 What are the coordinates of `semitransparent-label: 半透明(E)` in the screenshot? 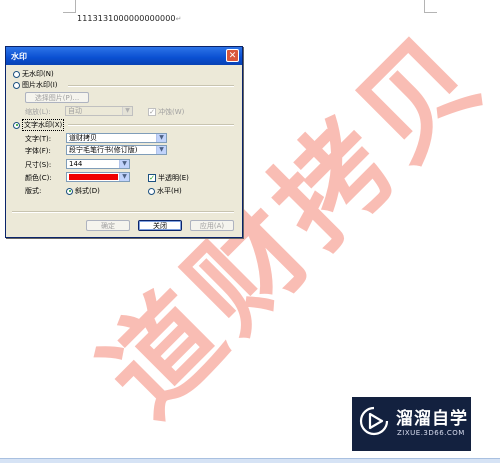 It's located at (173, 178).